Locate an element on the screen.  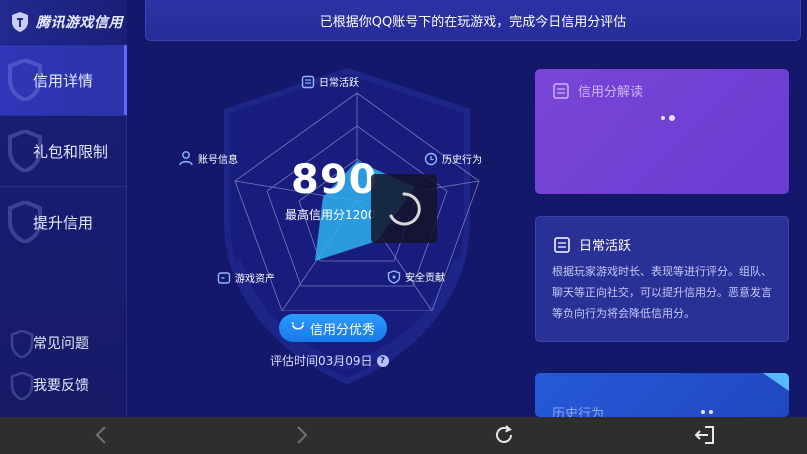
card-header: 信用分解读 is located at coordinates (597, 90).